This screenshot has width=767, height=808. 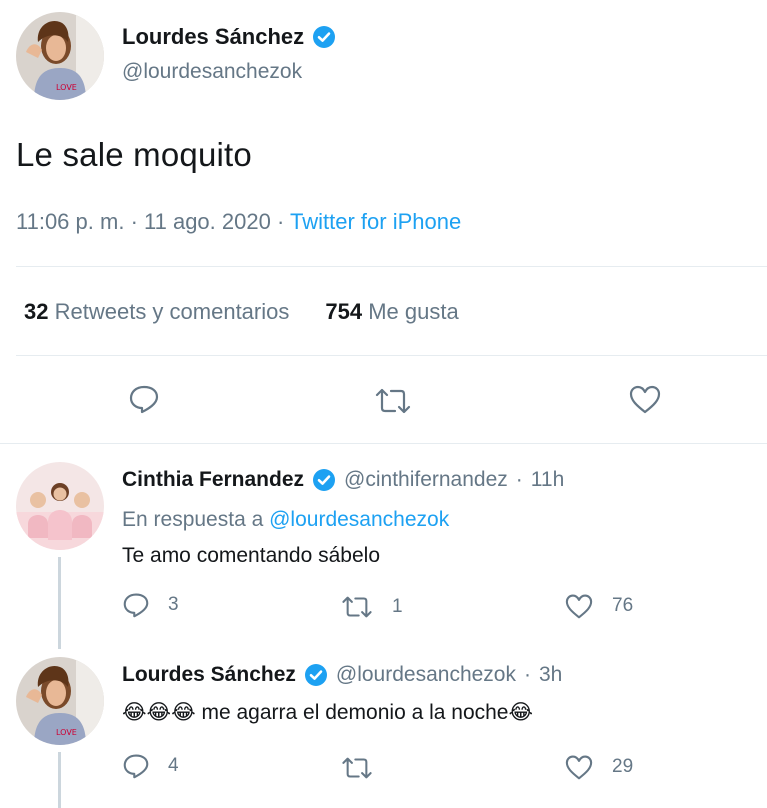 I want to click on tweet-date: 11 ago. 2020, so click(x=207, y=221).